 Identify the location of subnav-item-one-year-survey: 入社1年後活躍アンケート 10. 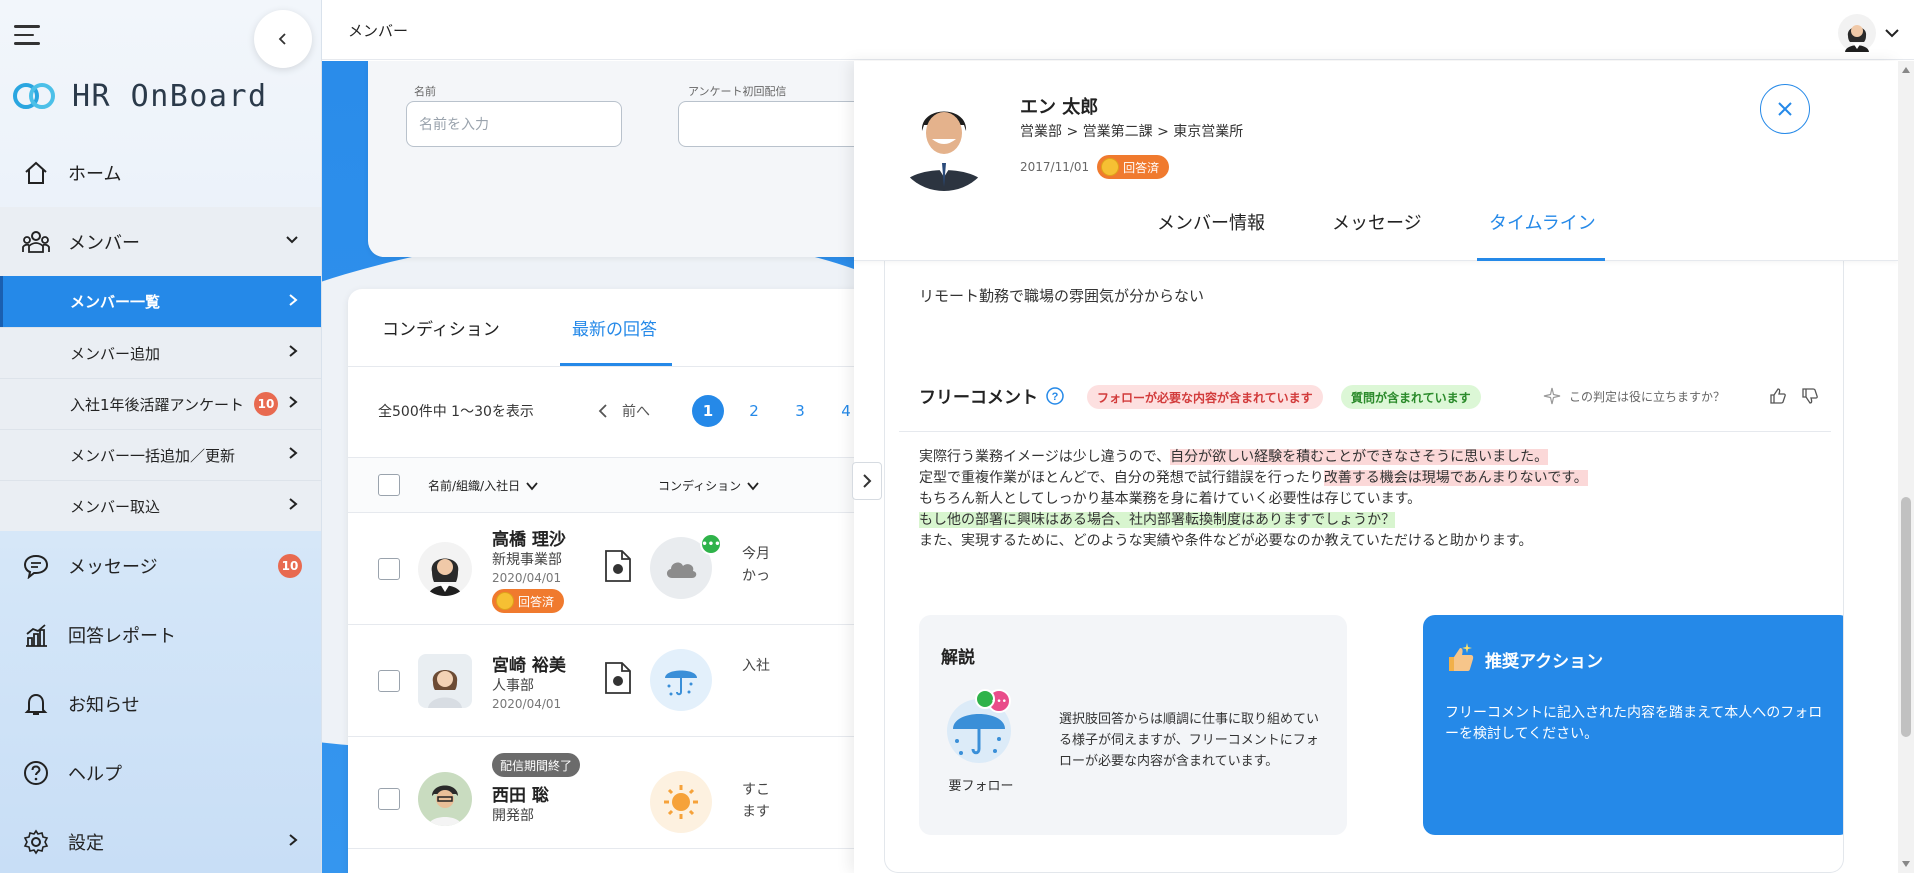
(160, 403).